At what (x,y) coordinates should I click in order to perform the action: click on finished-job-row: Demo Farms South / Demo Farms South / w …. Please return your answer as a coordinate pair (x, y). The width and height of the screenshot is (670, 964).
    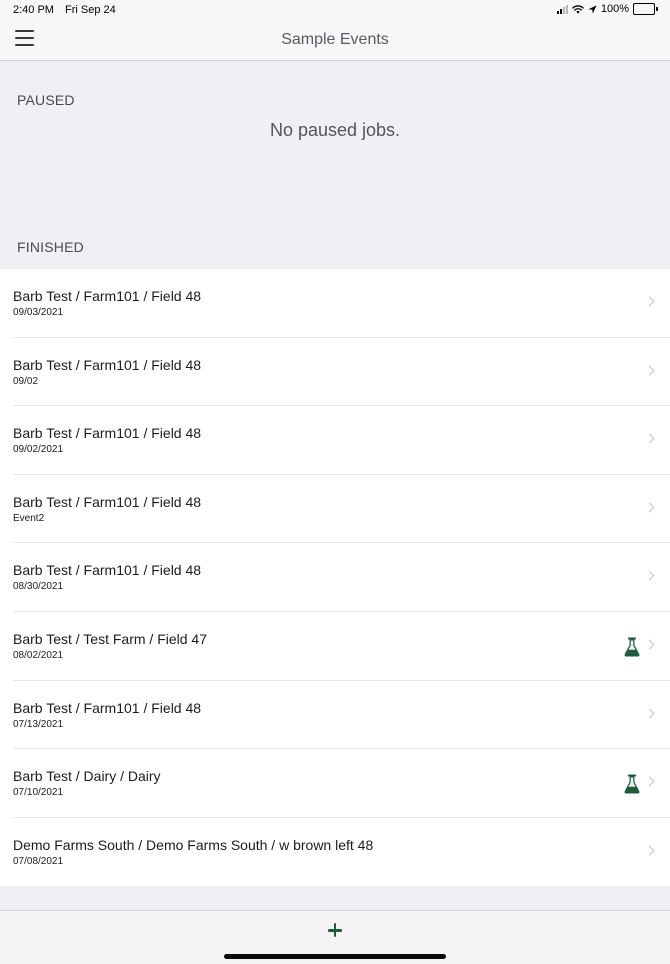
    Looking at the image, I should click on (335, 852).